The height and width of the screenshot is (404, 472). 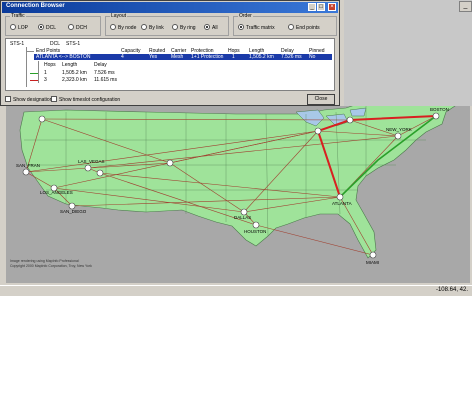 What do you see at coordinates (177, 57) in the screenshot?
I see `carrier-value: Mesh` at bounding box center [177, 57].